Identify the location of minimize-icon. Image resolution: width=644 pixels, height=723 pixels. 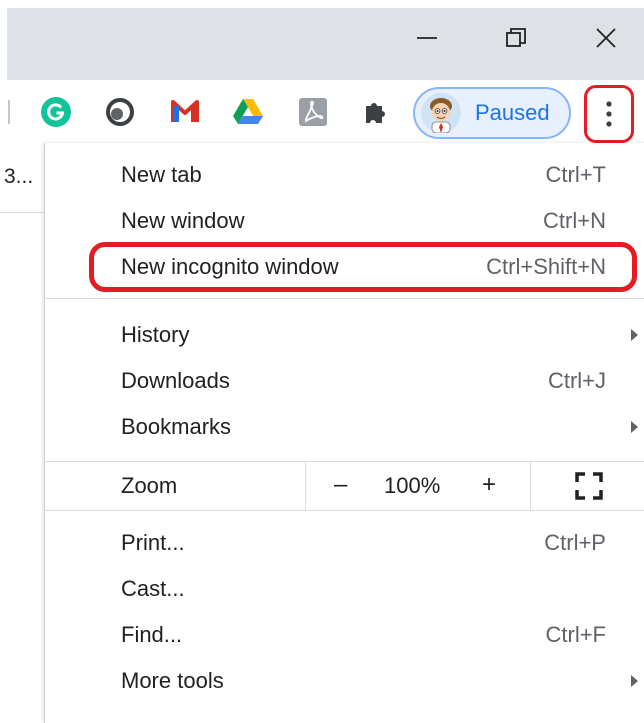
(427, 38).